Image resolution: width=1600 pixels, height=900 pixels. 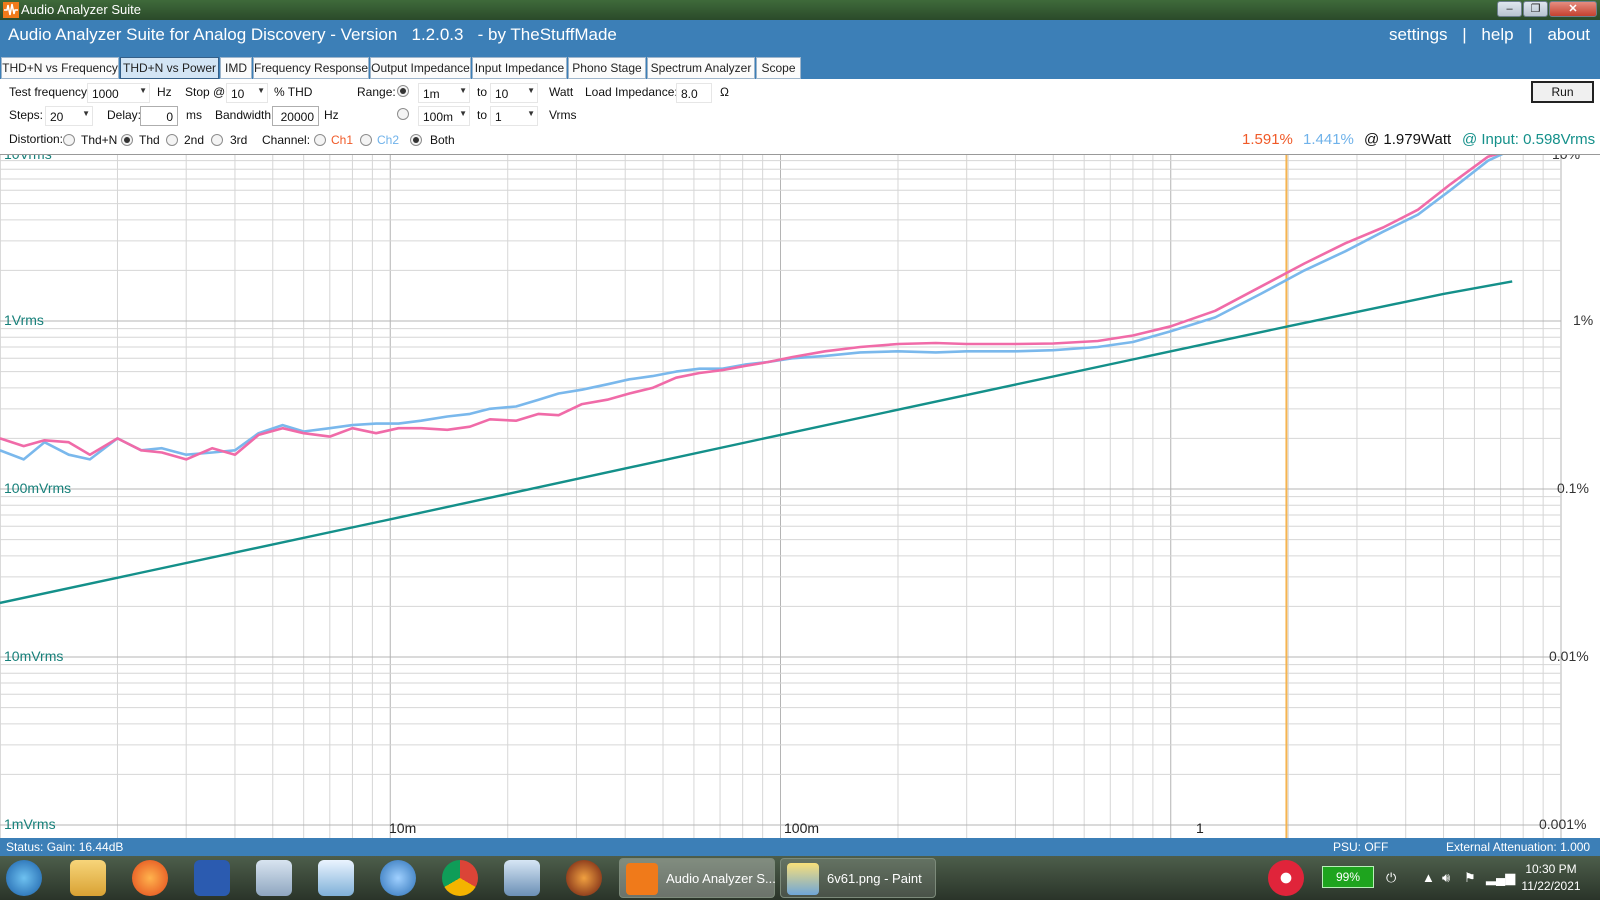 I want to click on y-left-label-10mvrms: 10mVrms, so click(x=34, y=656).